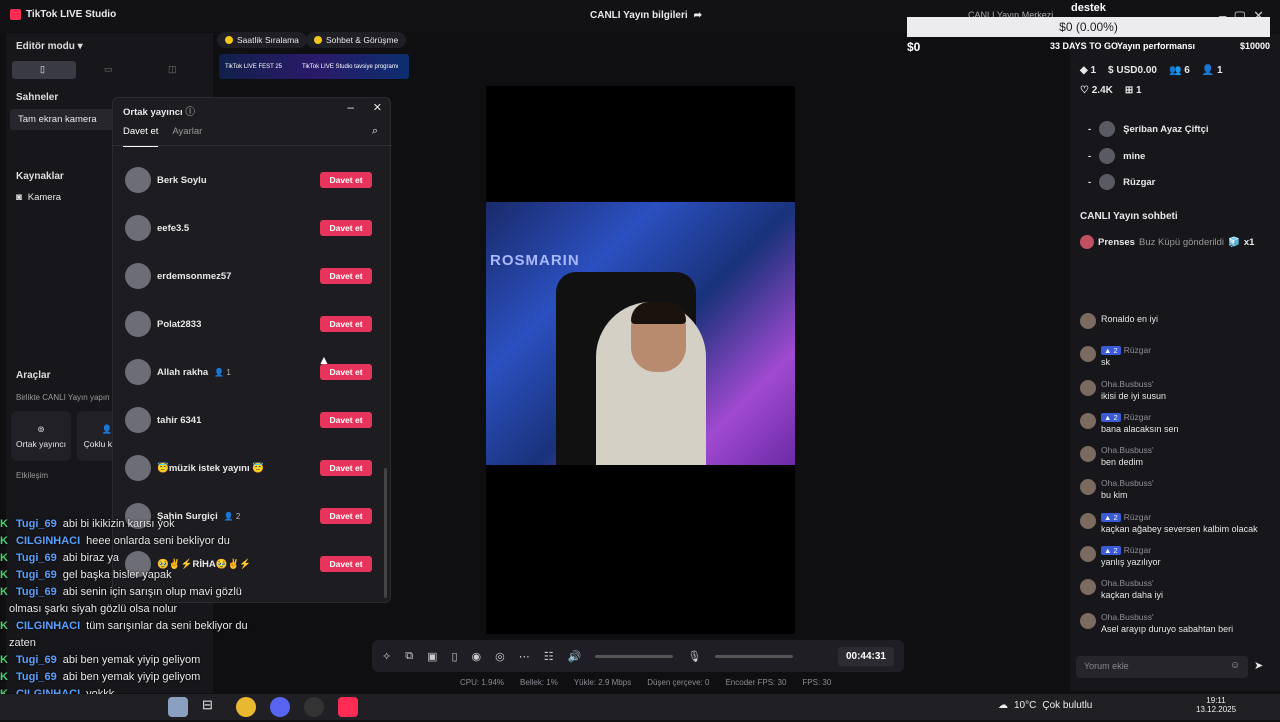 The width and height of the screenshot is (1280, 722). I want to click on gift-icon: ⊞, so click(1129, 90).